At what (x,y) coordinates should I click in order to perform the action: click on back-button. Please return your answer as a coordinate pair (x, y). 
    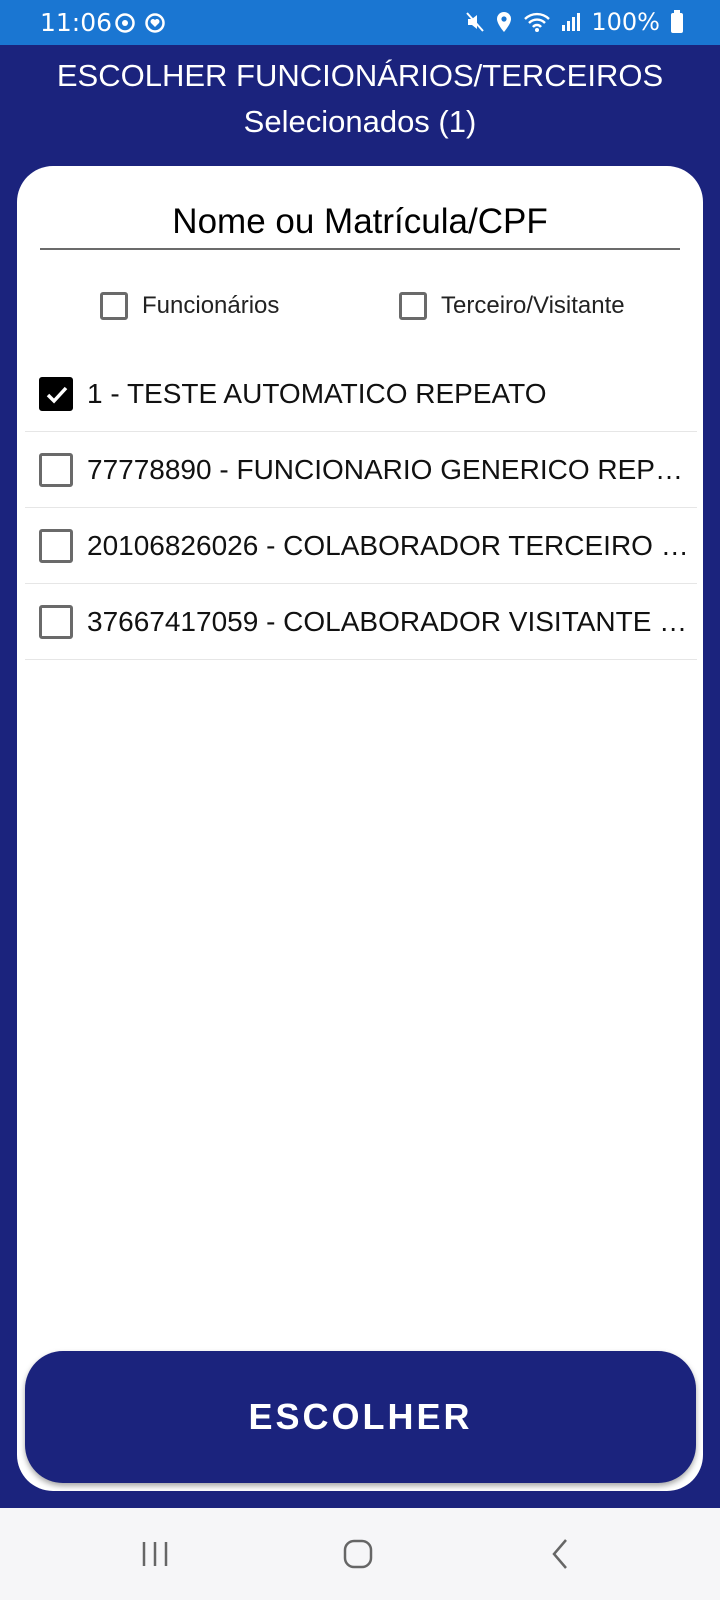
    Looking at the image, I should click on (560, 1554).